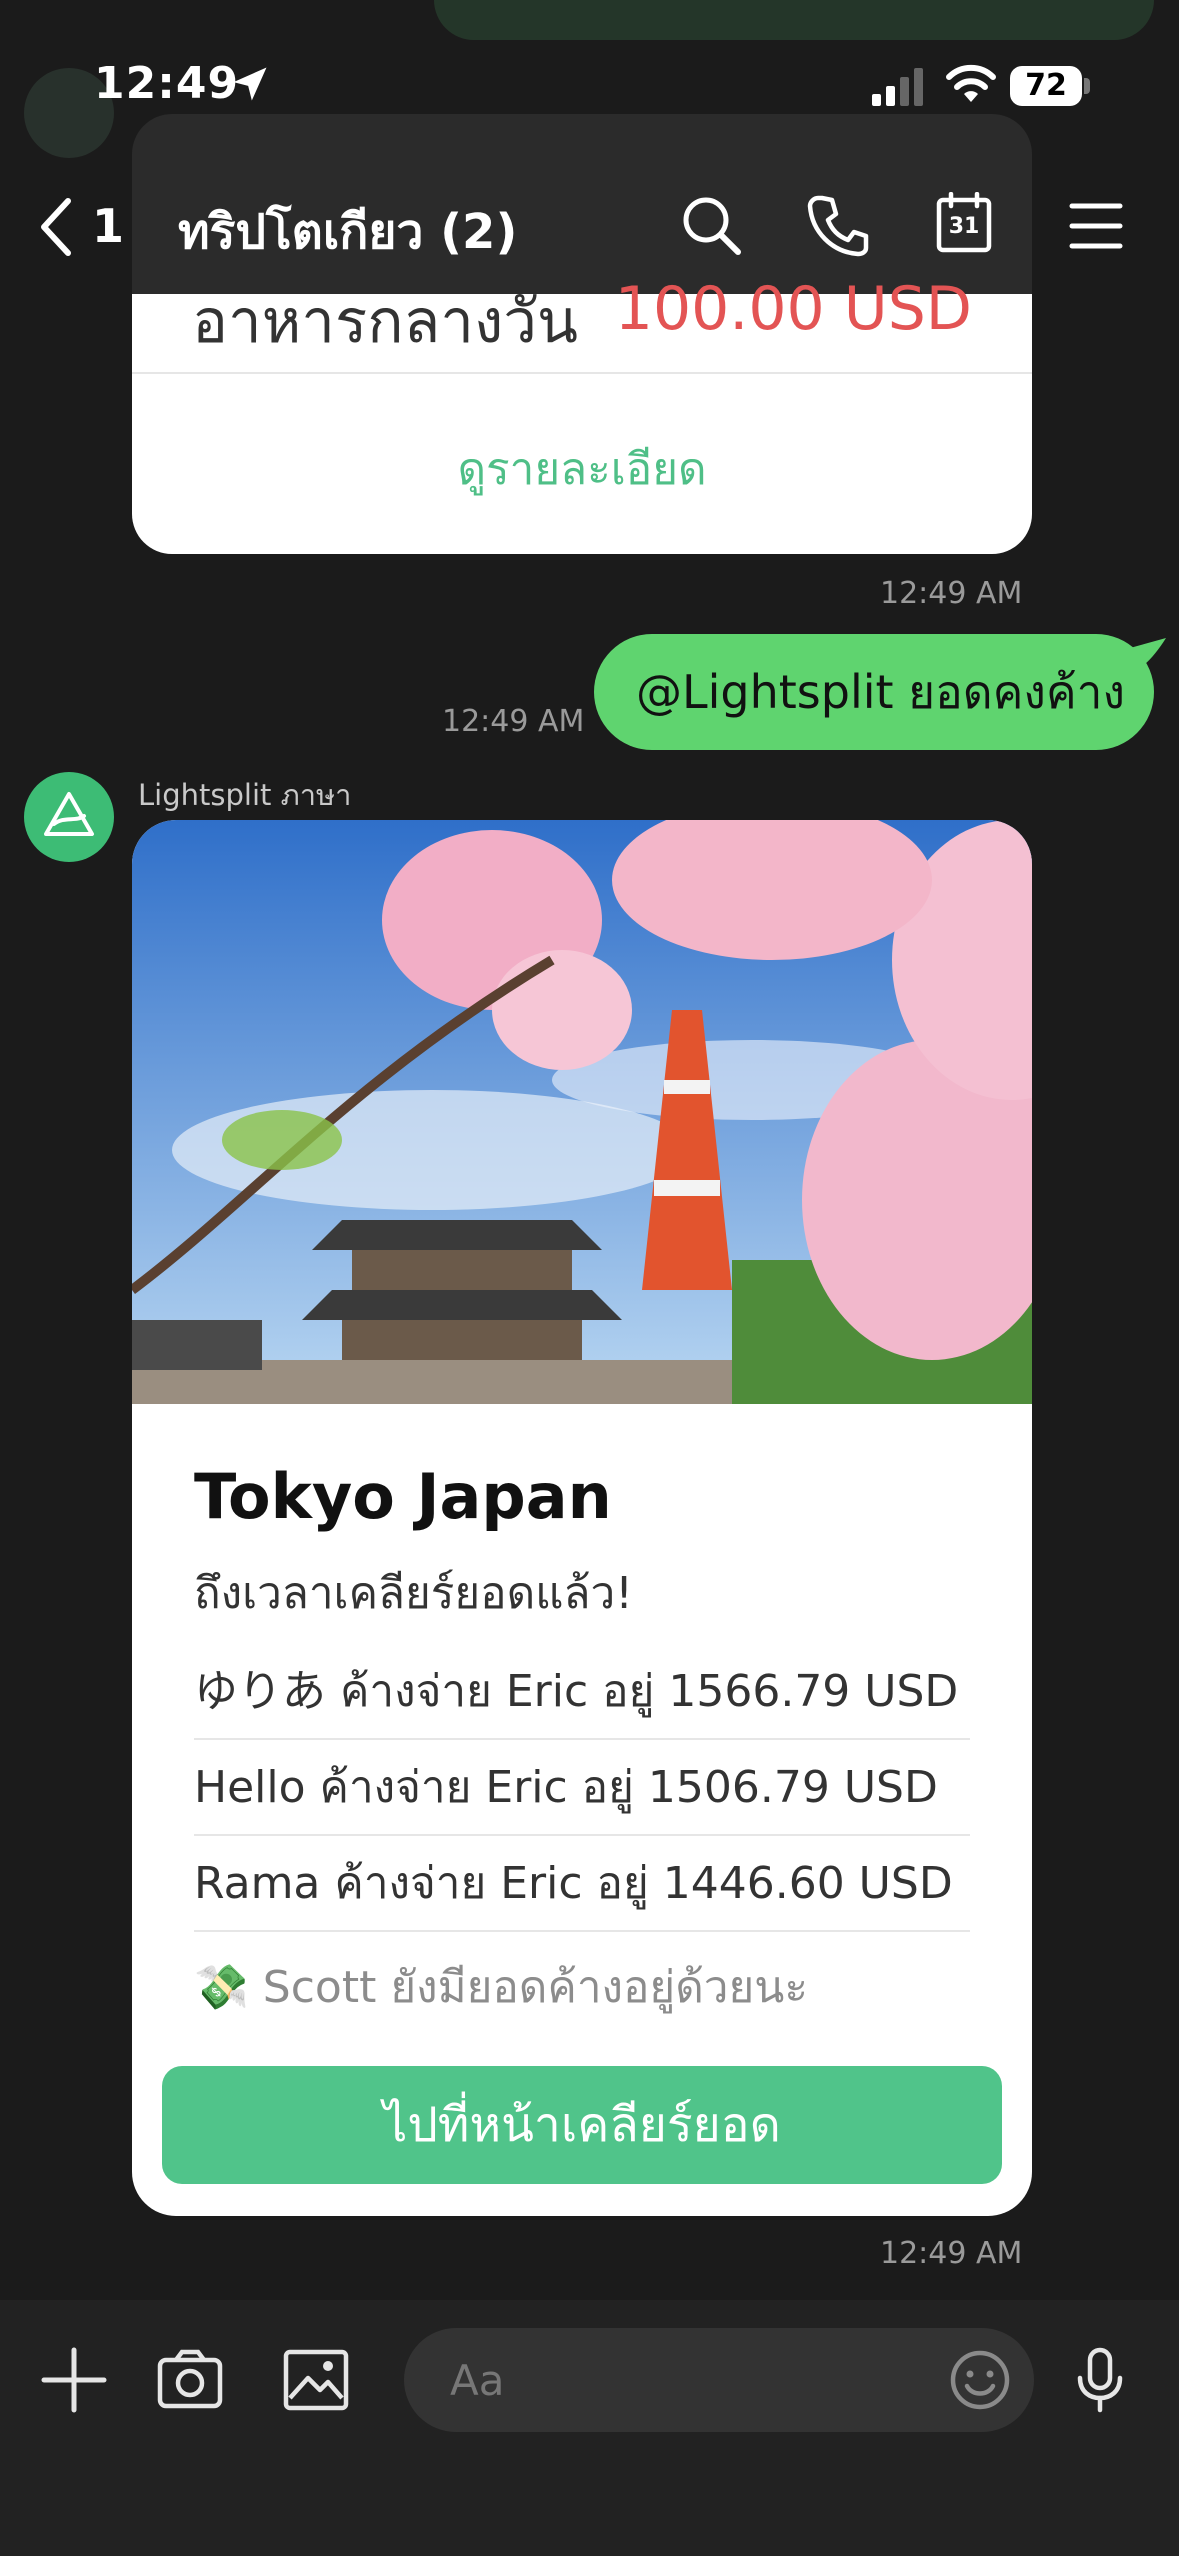 The image size is (1179, 2556). I want to click on sent-message-bubble: @Lightsplit ยอดคงค้าง, so click(874, 692).